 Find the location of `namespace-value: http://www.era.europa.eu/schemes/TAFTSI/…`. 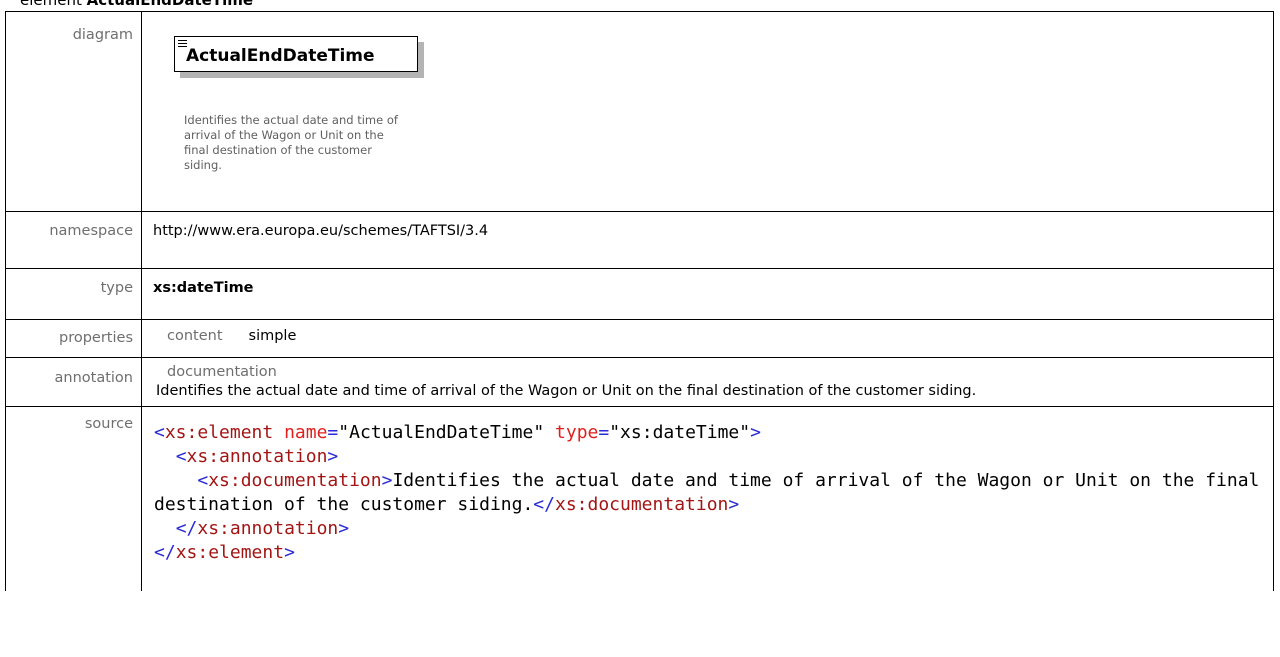

namespace-value: http://www.era.europa.eu/schemes/TAFTSI/… is located at coordinates (707, 240).